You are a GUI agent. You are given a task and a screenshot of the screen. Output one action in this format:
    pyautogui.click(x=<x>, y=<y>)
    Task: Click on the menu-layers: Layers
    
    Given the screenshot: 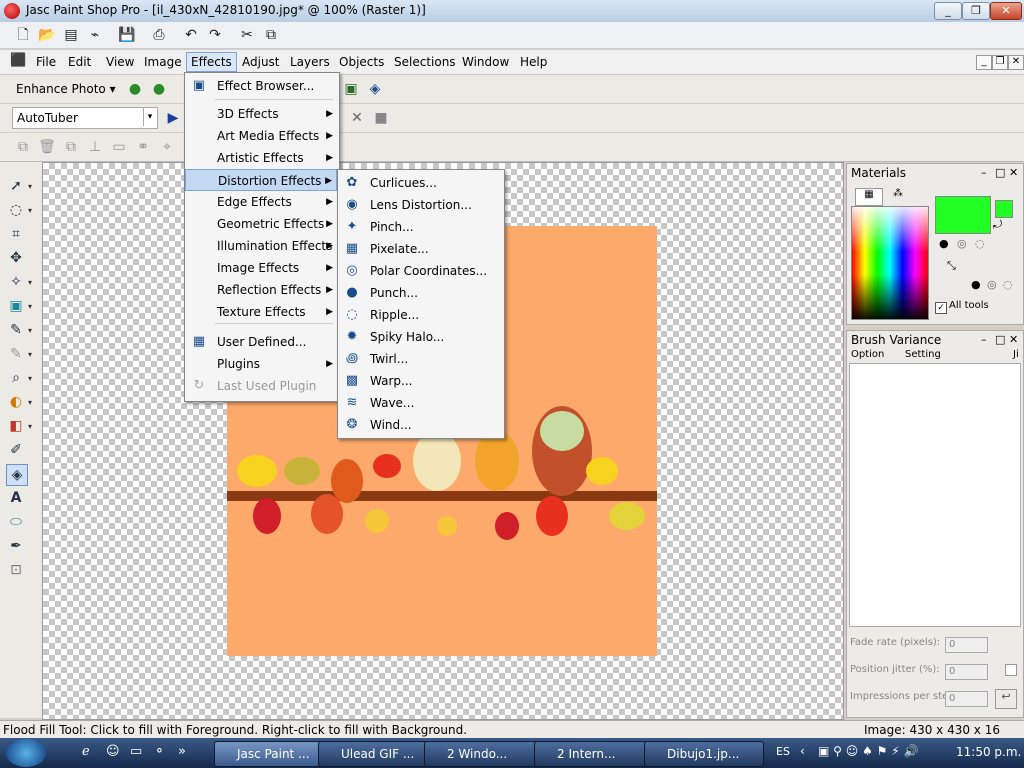 What is the action you would take?
    pyautogui.click(x=310, y=62)
    